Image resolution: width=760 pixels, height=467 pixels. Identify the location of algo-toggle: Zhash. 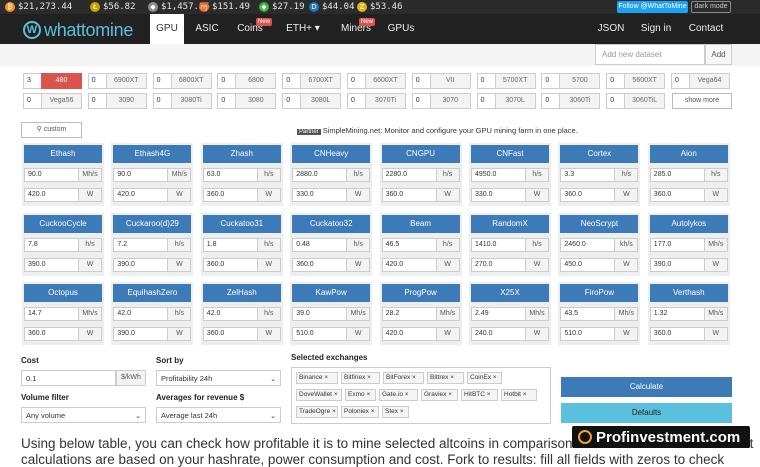
(241, 154).